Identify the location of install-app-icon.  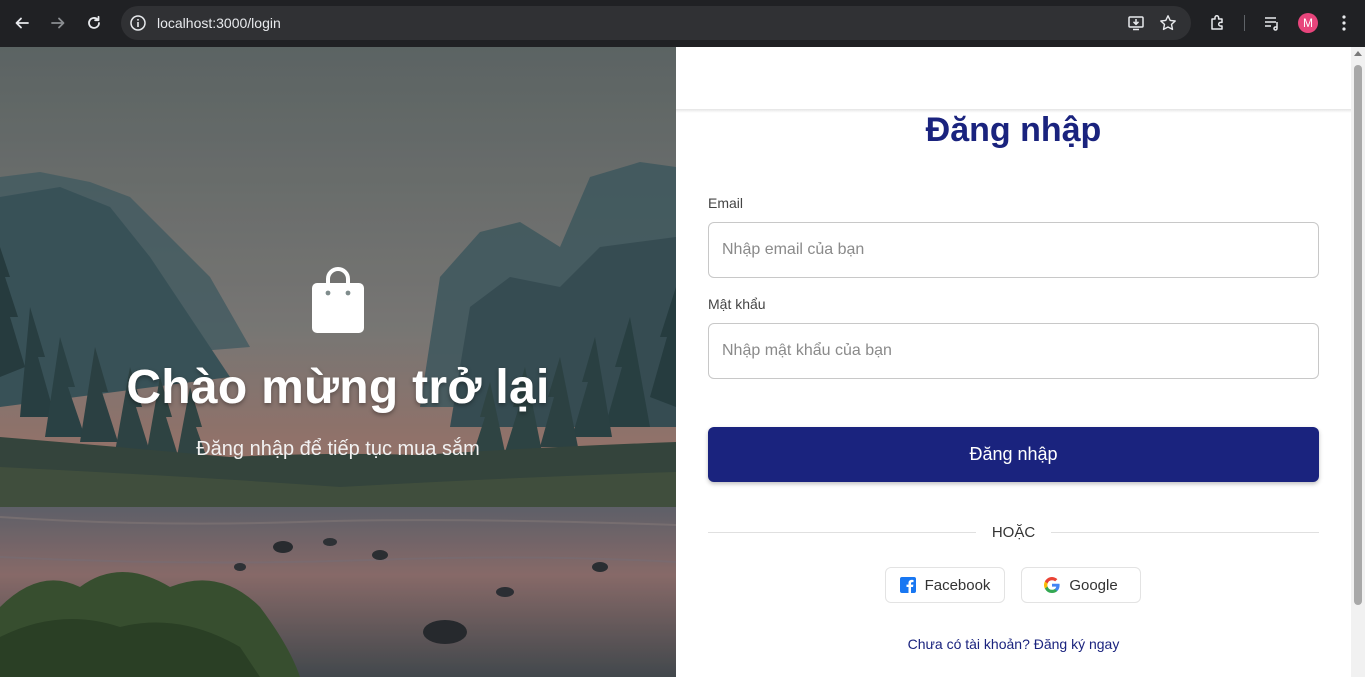
(1136, 23).